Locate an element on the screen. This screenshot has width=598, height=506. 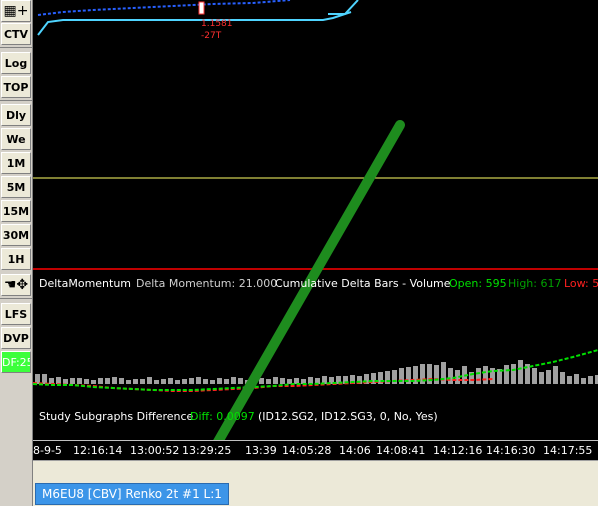
time-label: 14:08:41 is located at coordinates (401, 450).